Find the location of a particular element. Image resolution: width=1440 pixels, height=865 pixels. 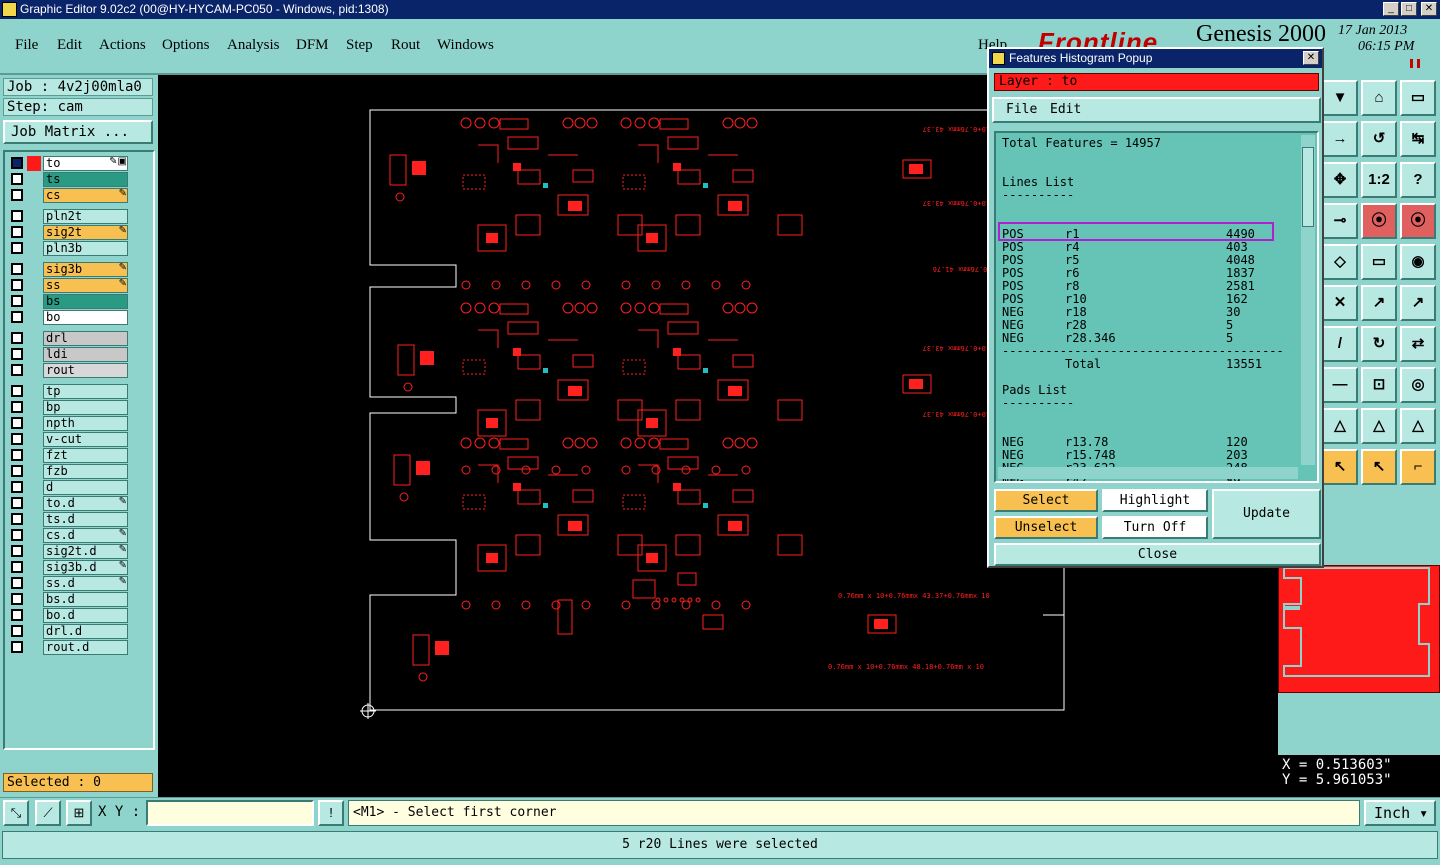

layer-row-pln2t: pln2t is located at coordinates (69, 216).